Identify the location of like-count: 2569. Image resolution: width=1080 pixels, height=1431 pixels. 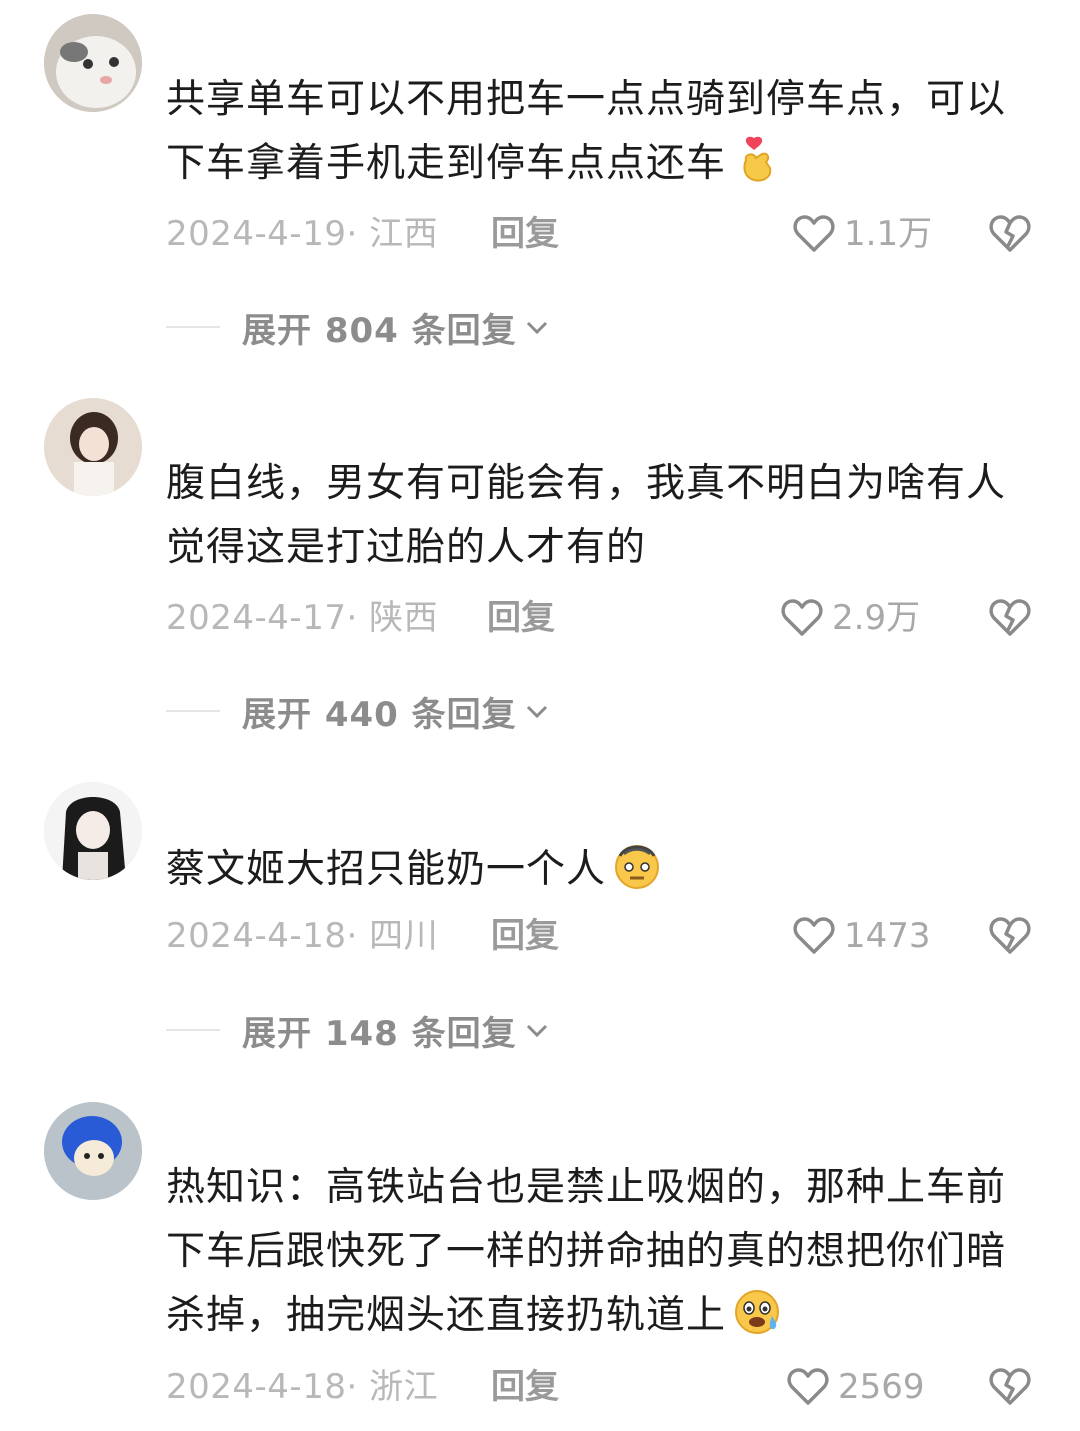
(881, 1387).